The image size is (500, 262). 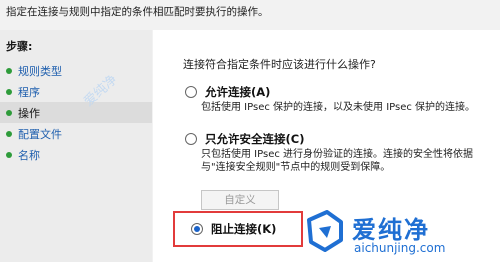 What do you see at coordinates (255, 139) in the screenshot?
I see `option-label: 只允许安全连接(C)` at bounding box center [255, 139].